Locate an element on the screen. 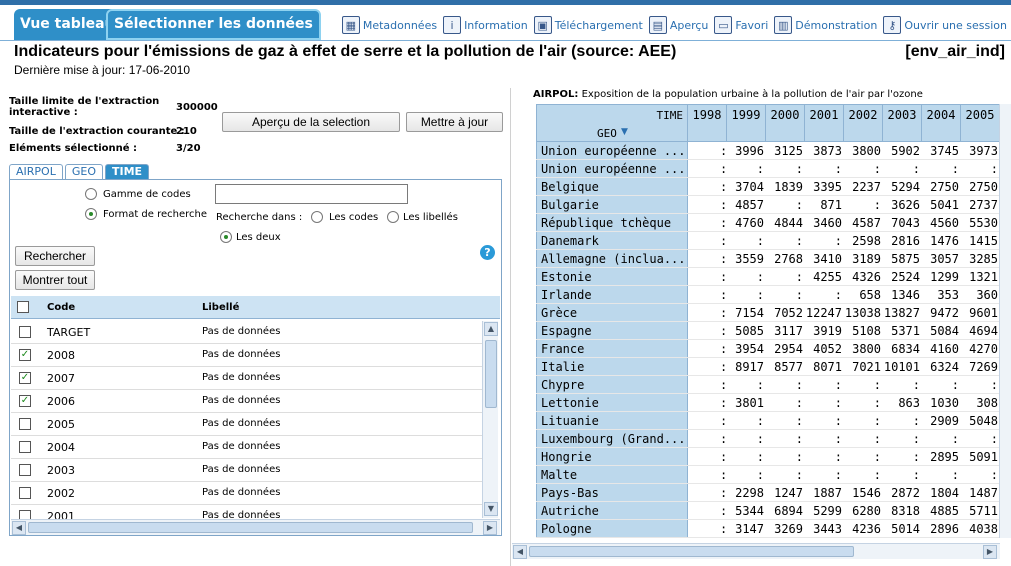 Image resolution: width=1011 pixels, height=566 pixels. geo-row-header: Pologne is located at coordinates (612, 529).